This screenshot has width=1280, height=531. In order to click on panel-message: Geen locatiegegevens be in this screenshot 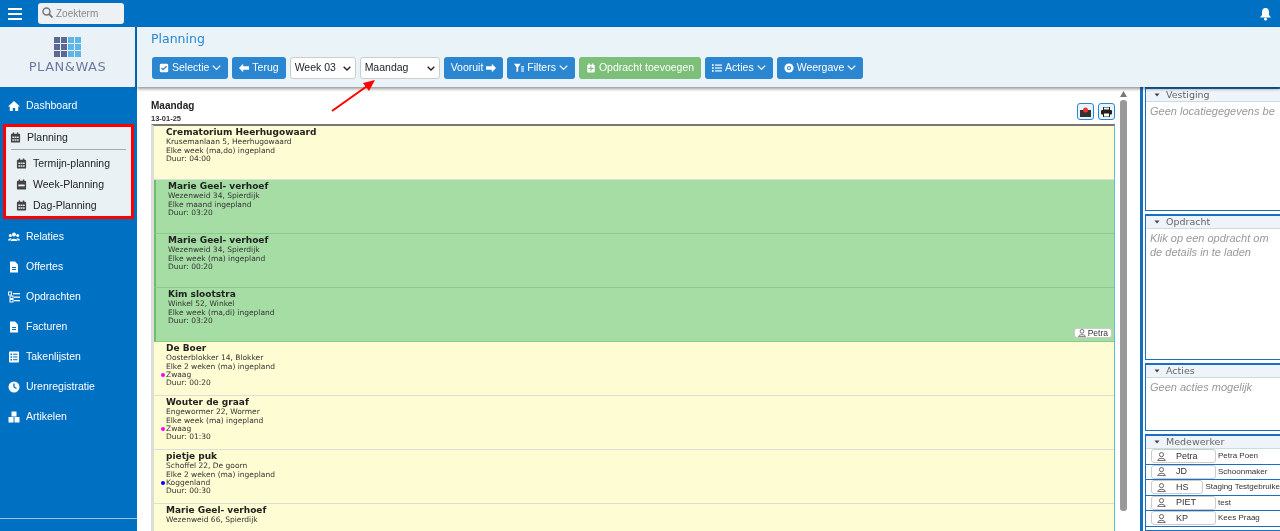, I will do `click(1212, 111)`.